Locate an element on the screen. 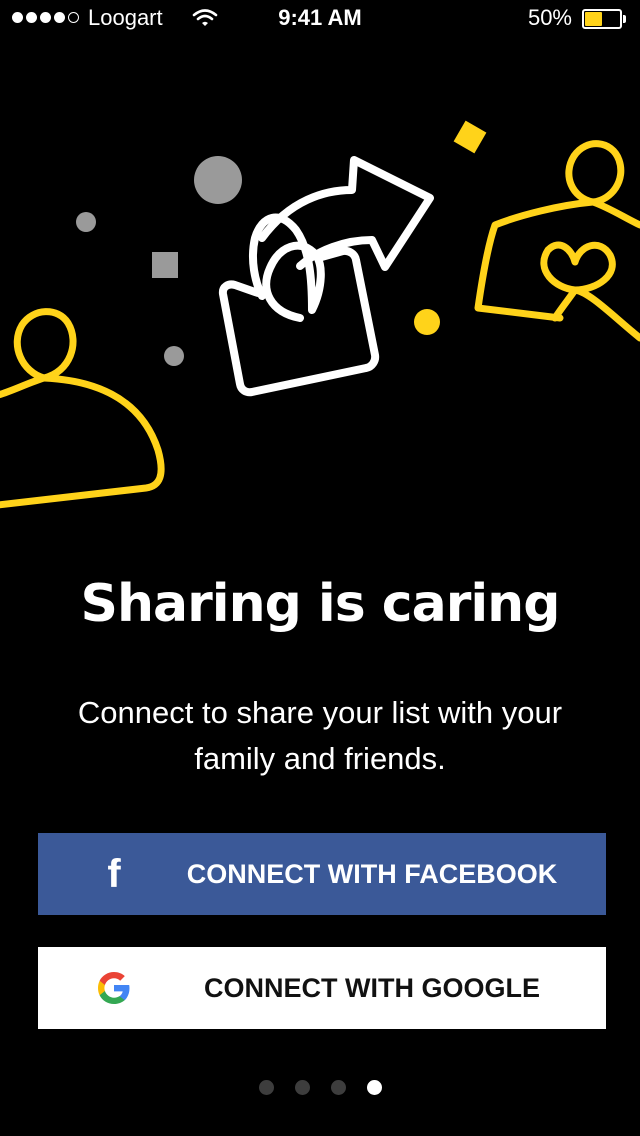 This screenshot has height=1136, width=640. google-g-icon is located at coordinates (114, 988).